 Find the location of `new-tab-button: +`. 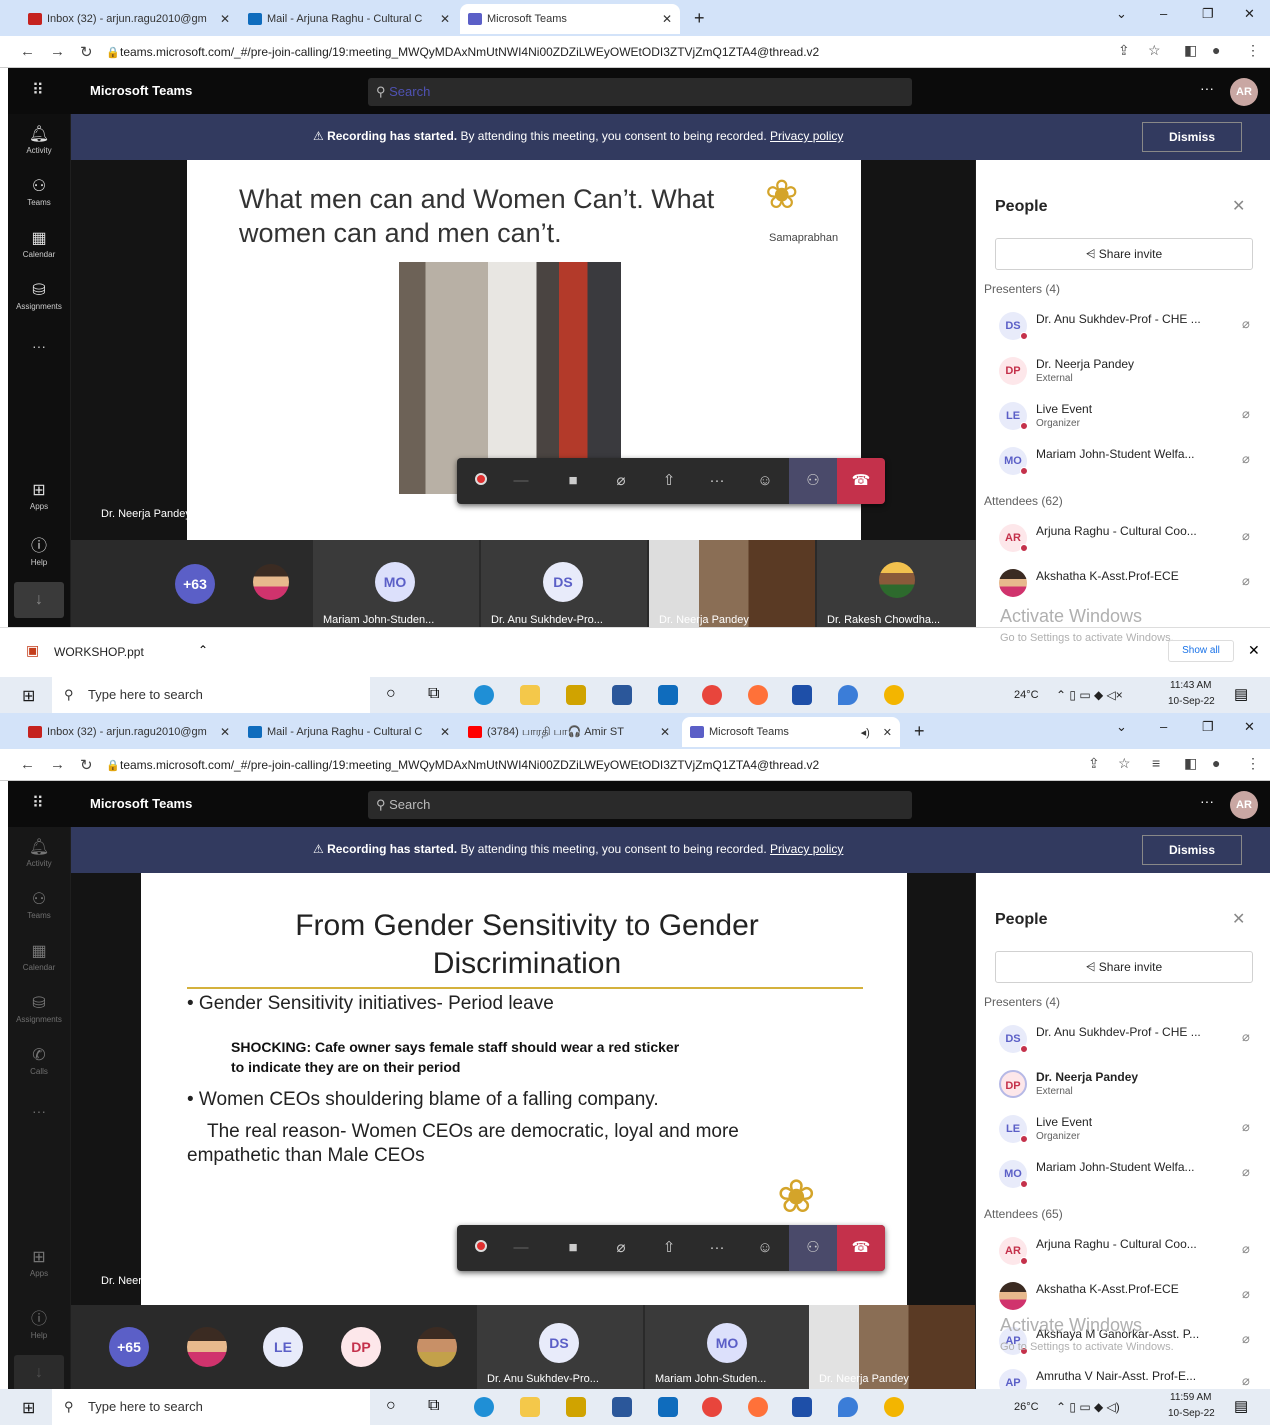

new-tab-button: + is located at coordinates (699, 18).